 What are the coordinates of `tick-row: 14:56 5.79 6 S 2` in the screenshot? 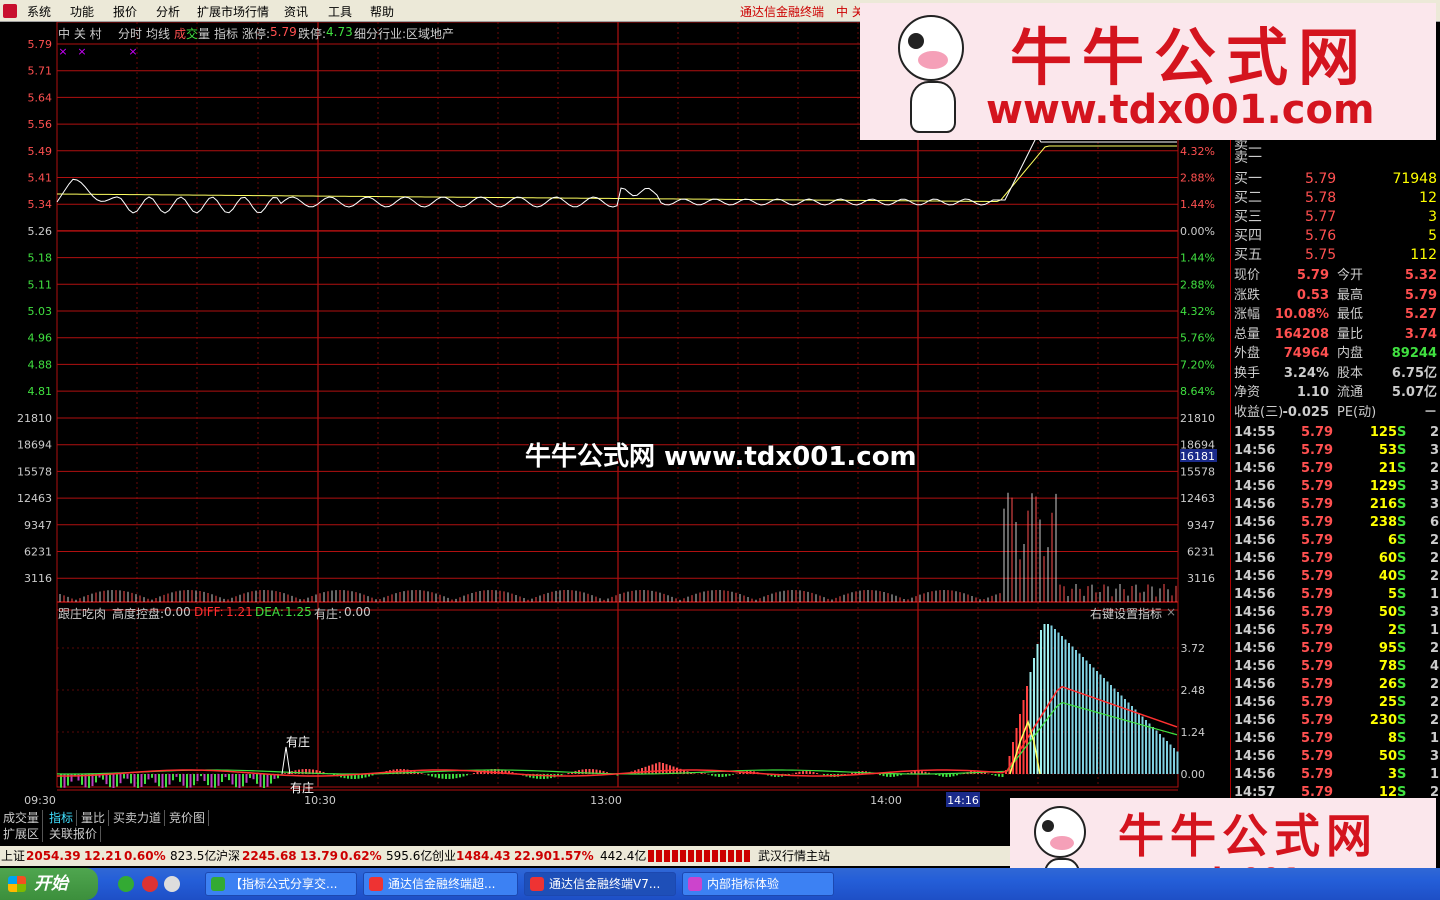 It's located at (1335, 541).